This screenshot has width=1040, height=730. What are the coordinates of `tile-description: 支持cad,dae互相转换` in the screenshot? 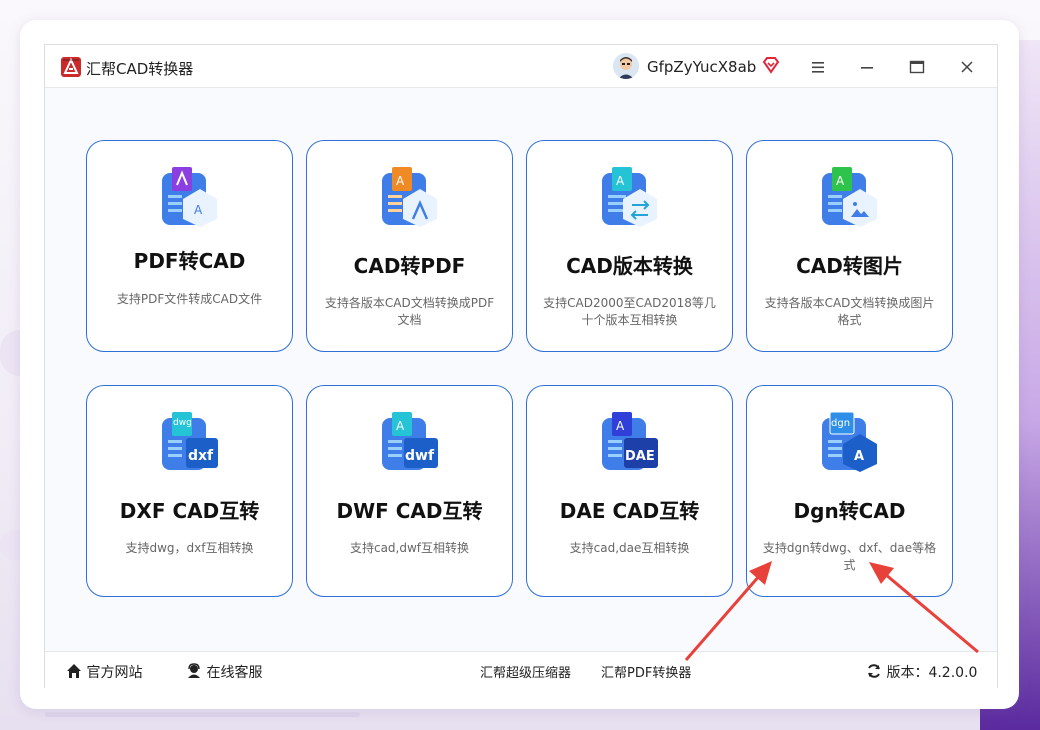 It's located at (629, 548).